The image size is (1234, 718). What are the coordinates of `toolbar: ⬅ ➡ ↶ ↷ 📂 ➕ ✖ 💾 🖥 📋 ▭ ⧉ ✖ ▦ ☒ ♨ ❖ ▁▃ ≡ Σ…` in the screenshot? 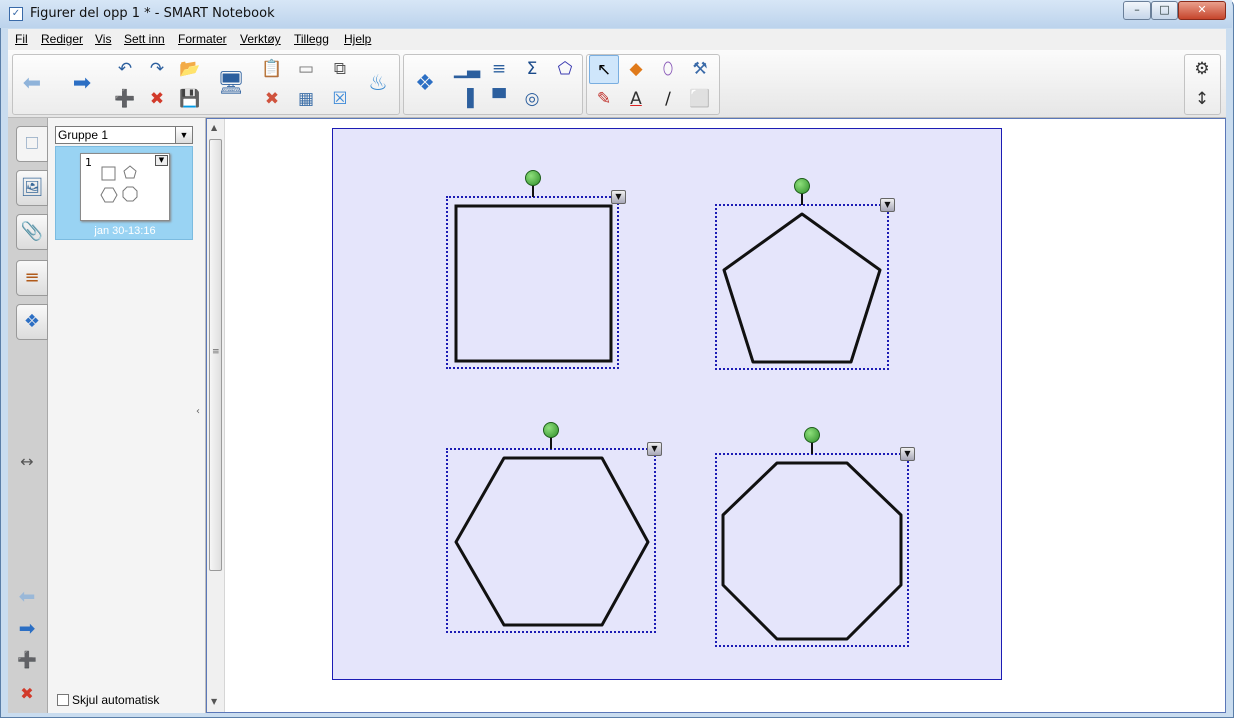 It's located at (617, 84).